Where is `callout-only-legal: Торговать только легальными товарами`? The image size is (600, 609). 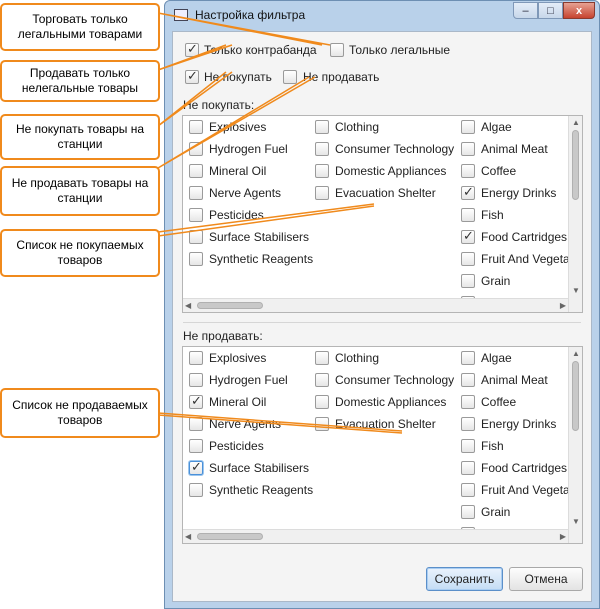 callout-only-legal: Торговать только легальными товарами is located at coordinates (80, 27).